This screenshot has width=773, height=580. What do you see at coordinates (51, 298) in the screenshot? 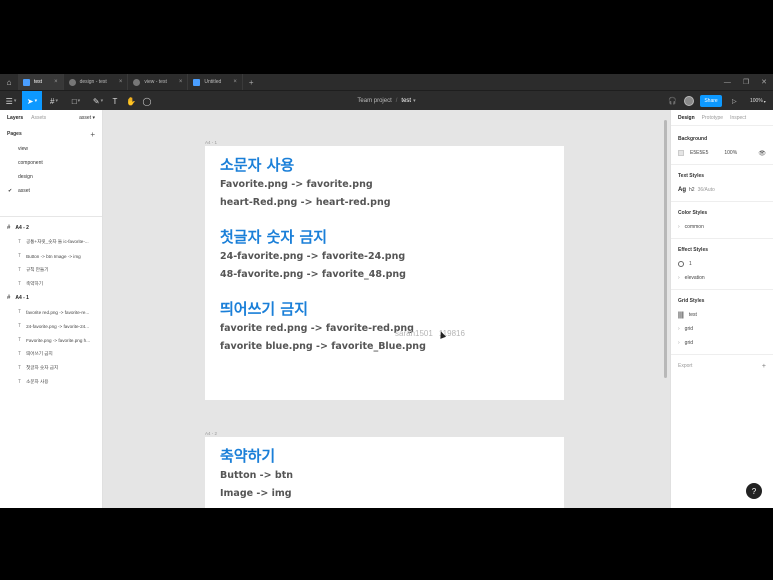
I see `layer-frame-a4-1: # A4 - 1` at bounding box center [51, 298].